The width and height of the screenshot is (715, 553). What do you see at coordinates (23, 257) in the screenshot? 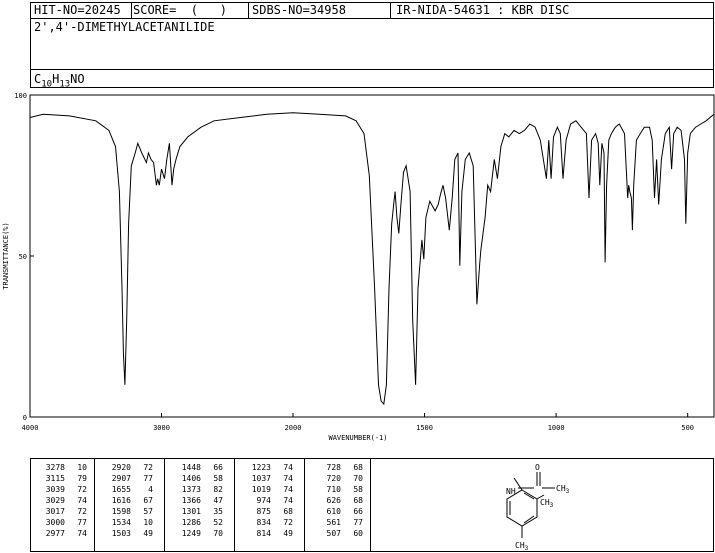
I see `y-tick-label: 50` at bounding box center [23, 257].